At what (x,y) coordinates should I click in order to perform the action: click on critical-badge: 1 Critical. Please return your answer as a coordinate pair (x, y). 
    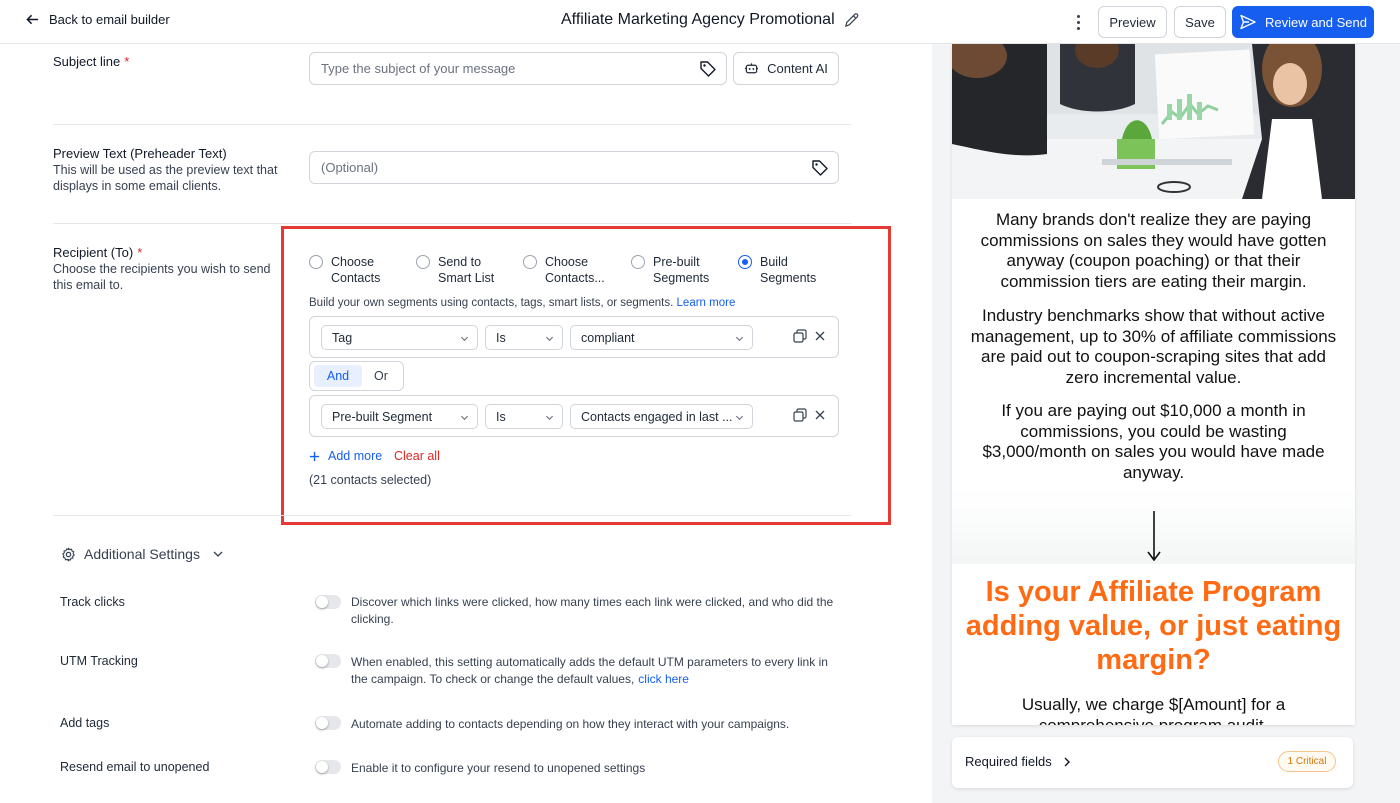
    Looking at the image, I should click on (1307, 761).